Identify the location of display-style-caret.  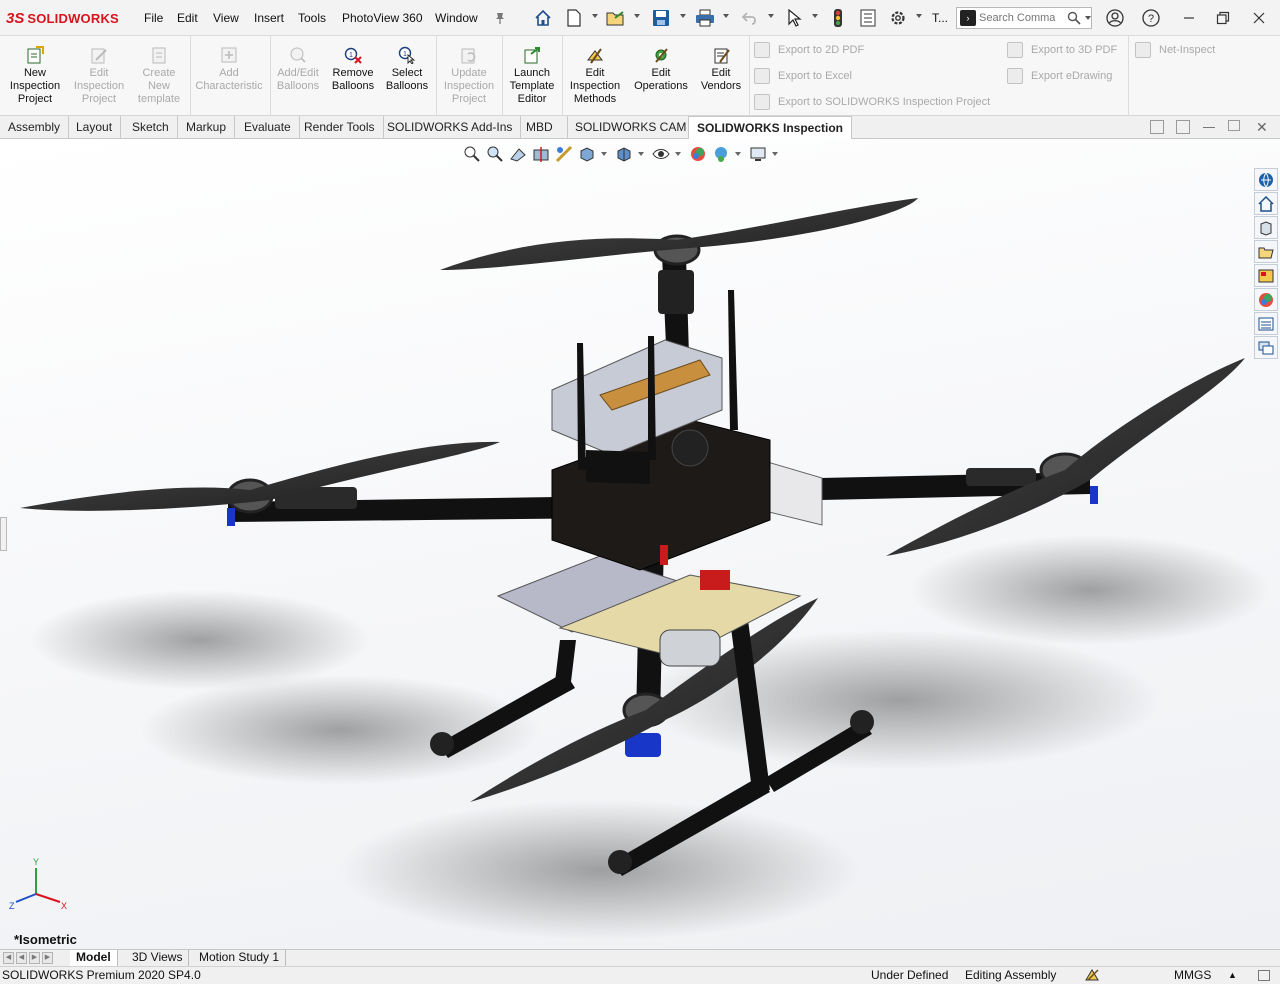
(641, 154).